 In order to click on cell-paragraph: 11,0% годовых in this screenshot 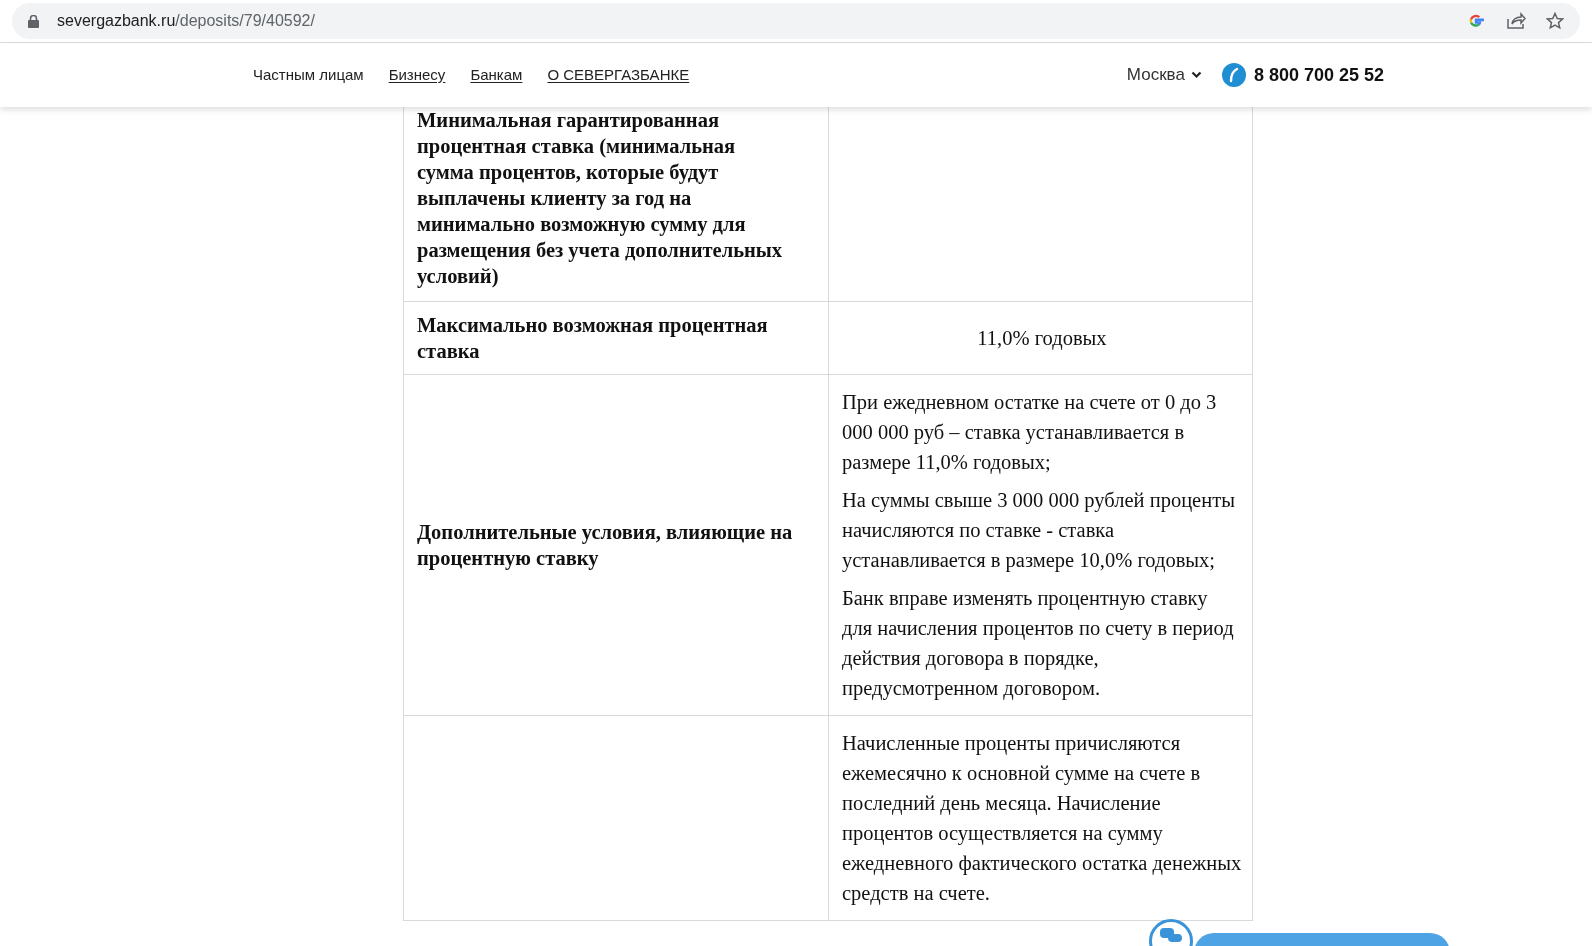, I will do `click(1042, 339)`.